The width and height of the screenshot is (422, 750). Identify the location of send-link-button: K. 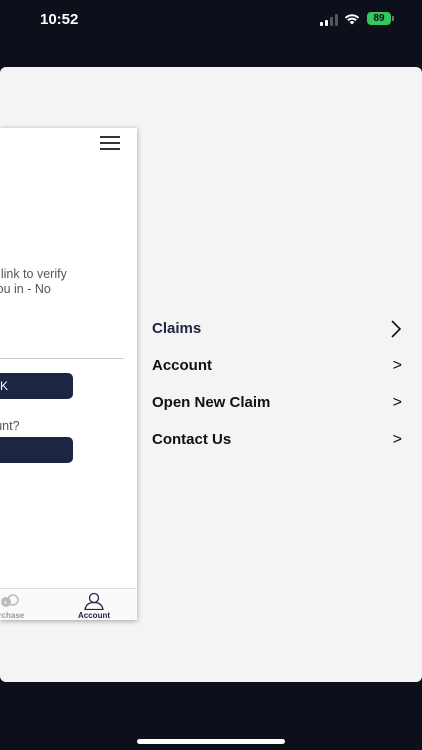
(36, 386).